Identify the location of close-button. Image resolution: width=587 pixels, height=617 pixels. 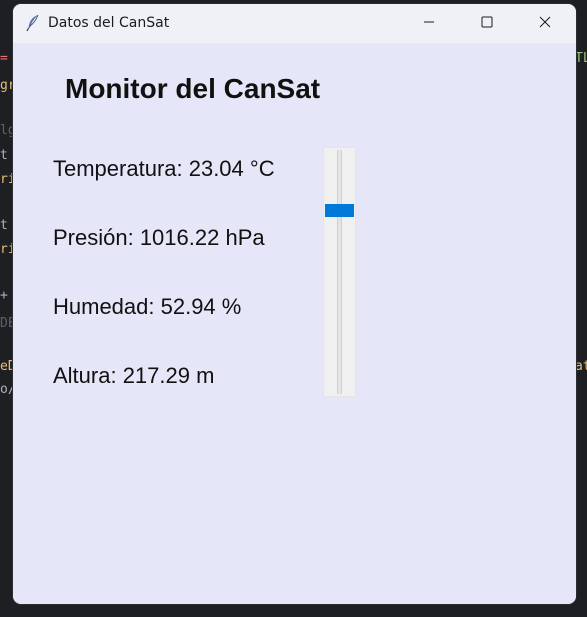
(545, 23).